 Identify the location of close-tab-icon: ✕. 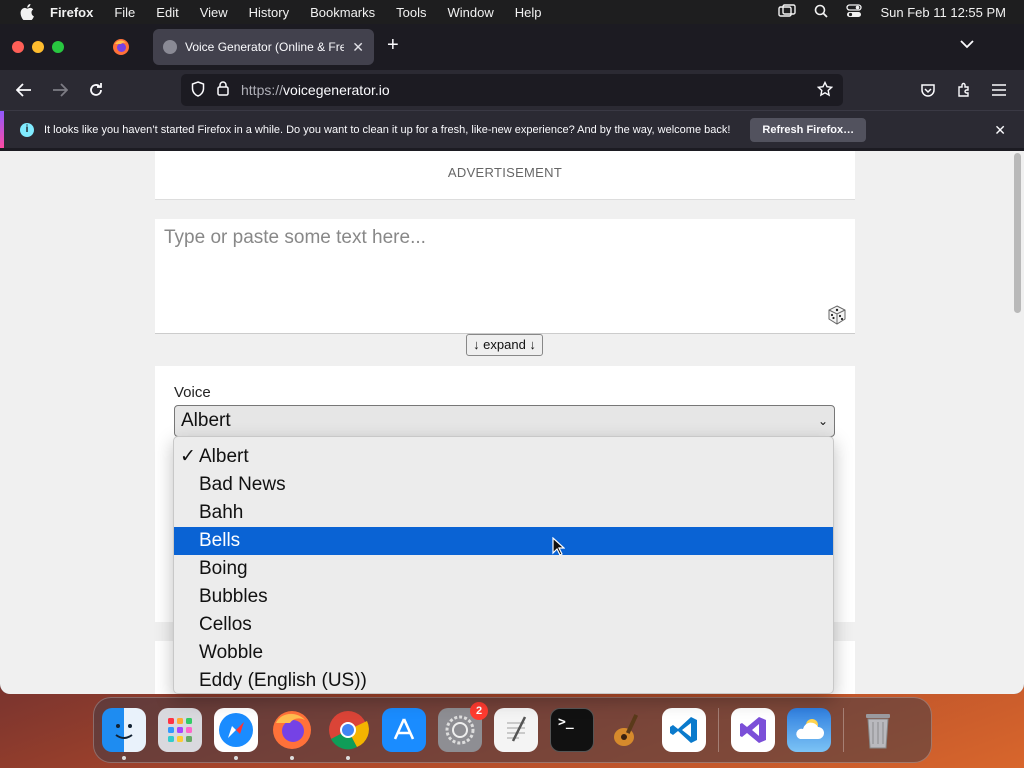
(358, 47).